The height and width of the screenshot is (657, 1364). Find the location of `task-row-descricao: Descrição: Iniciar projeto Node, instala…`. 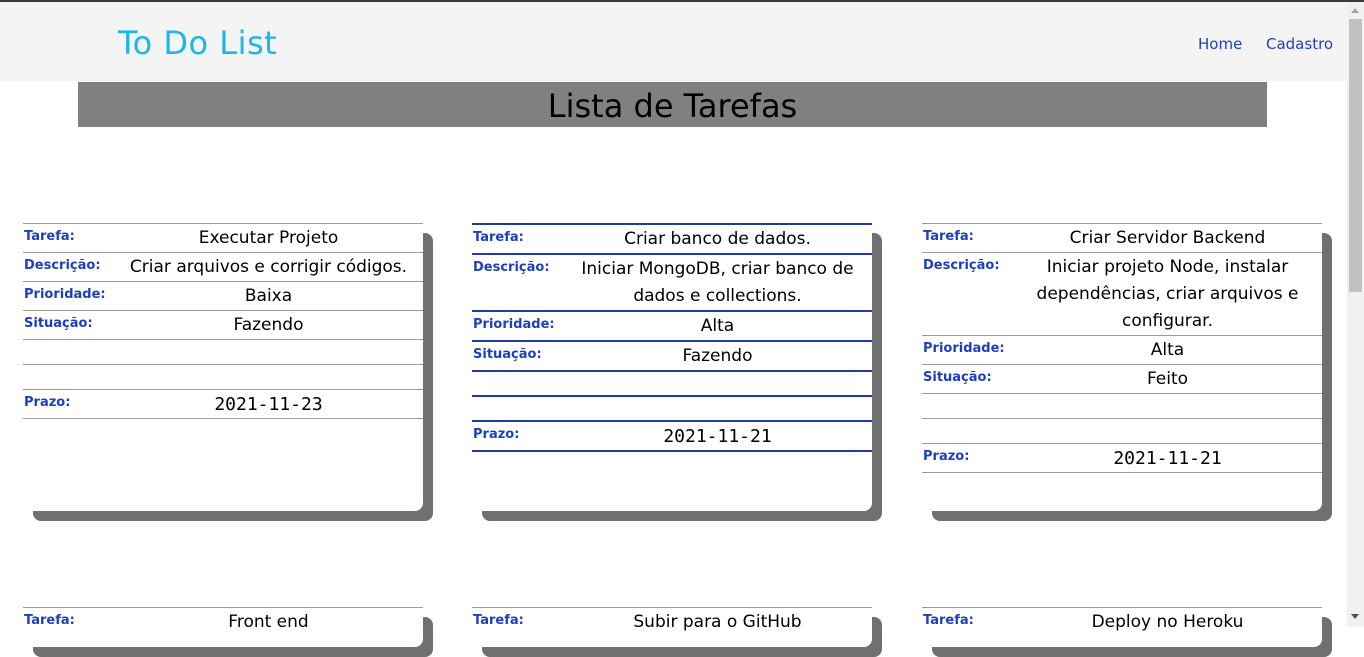

task-row-descricao: Descrição: Iniciar projeto Node, instala… is located at coordinates (1122, 293).